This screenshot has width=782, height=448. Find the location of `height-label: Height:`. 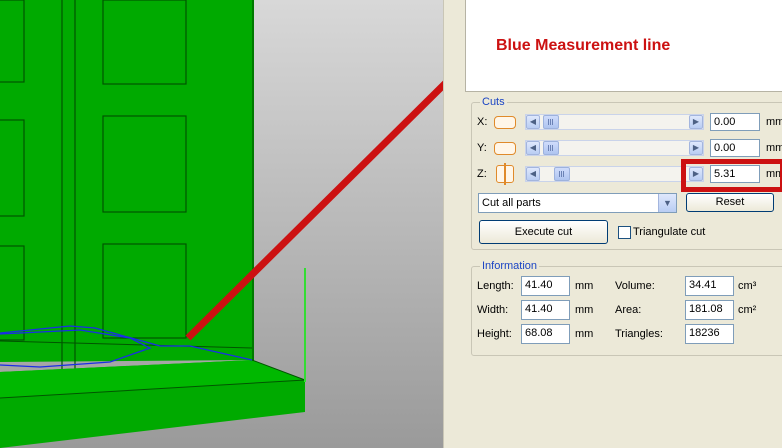

height-label: Height: is located at coordinates (494, 334).